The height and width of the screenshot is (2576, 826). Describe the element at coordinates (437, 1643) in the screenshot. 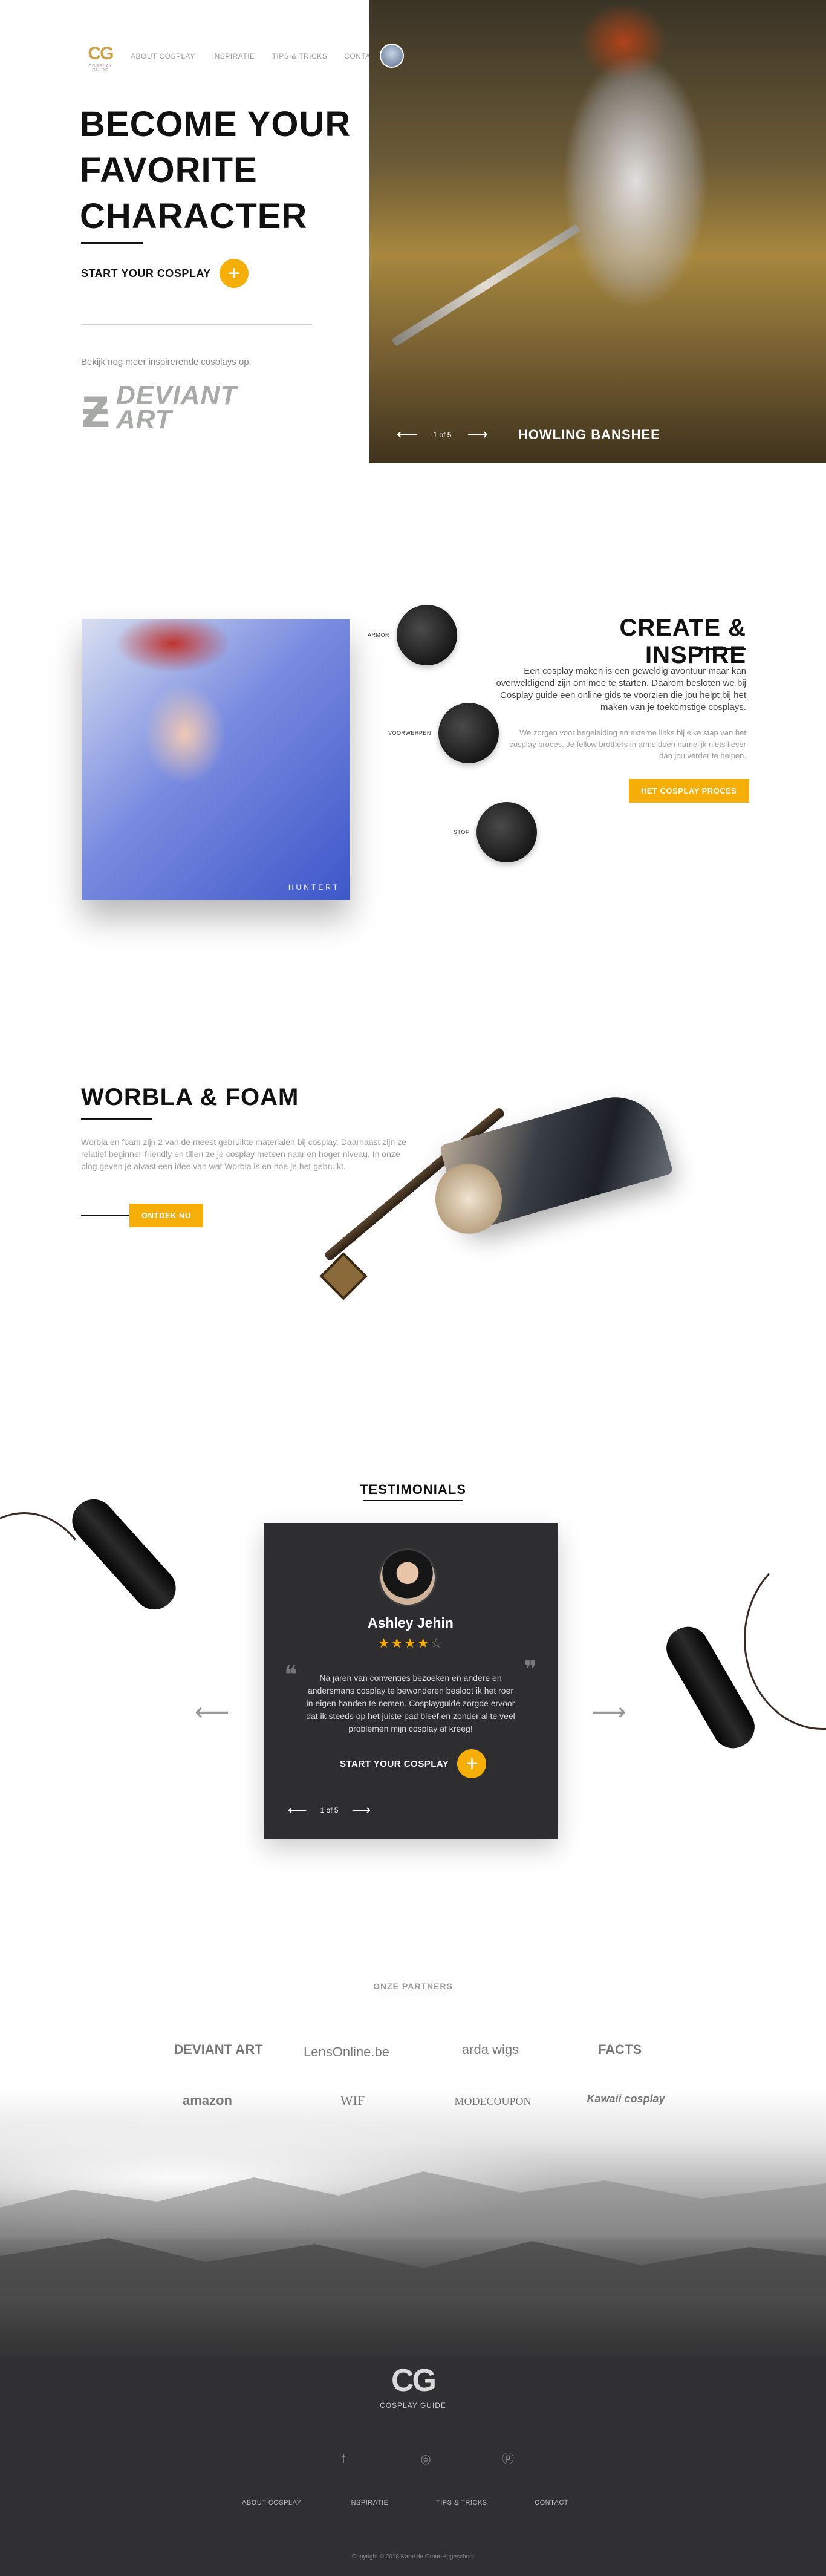

I see `star-empty-icon: ☆` at that location.